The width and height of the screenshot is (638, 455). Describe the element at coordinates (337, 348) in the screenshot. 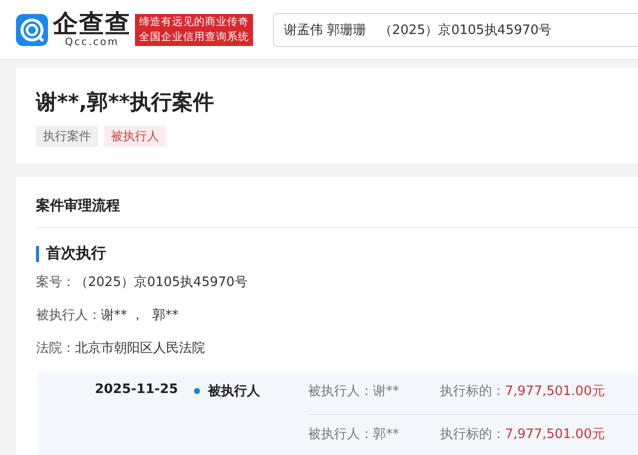

I see `case-field: 法院：北京市朝阳区人民法院` at that location.